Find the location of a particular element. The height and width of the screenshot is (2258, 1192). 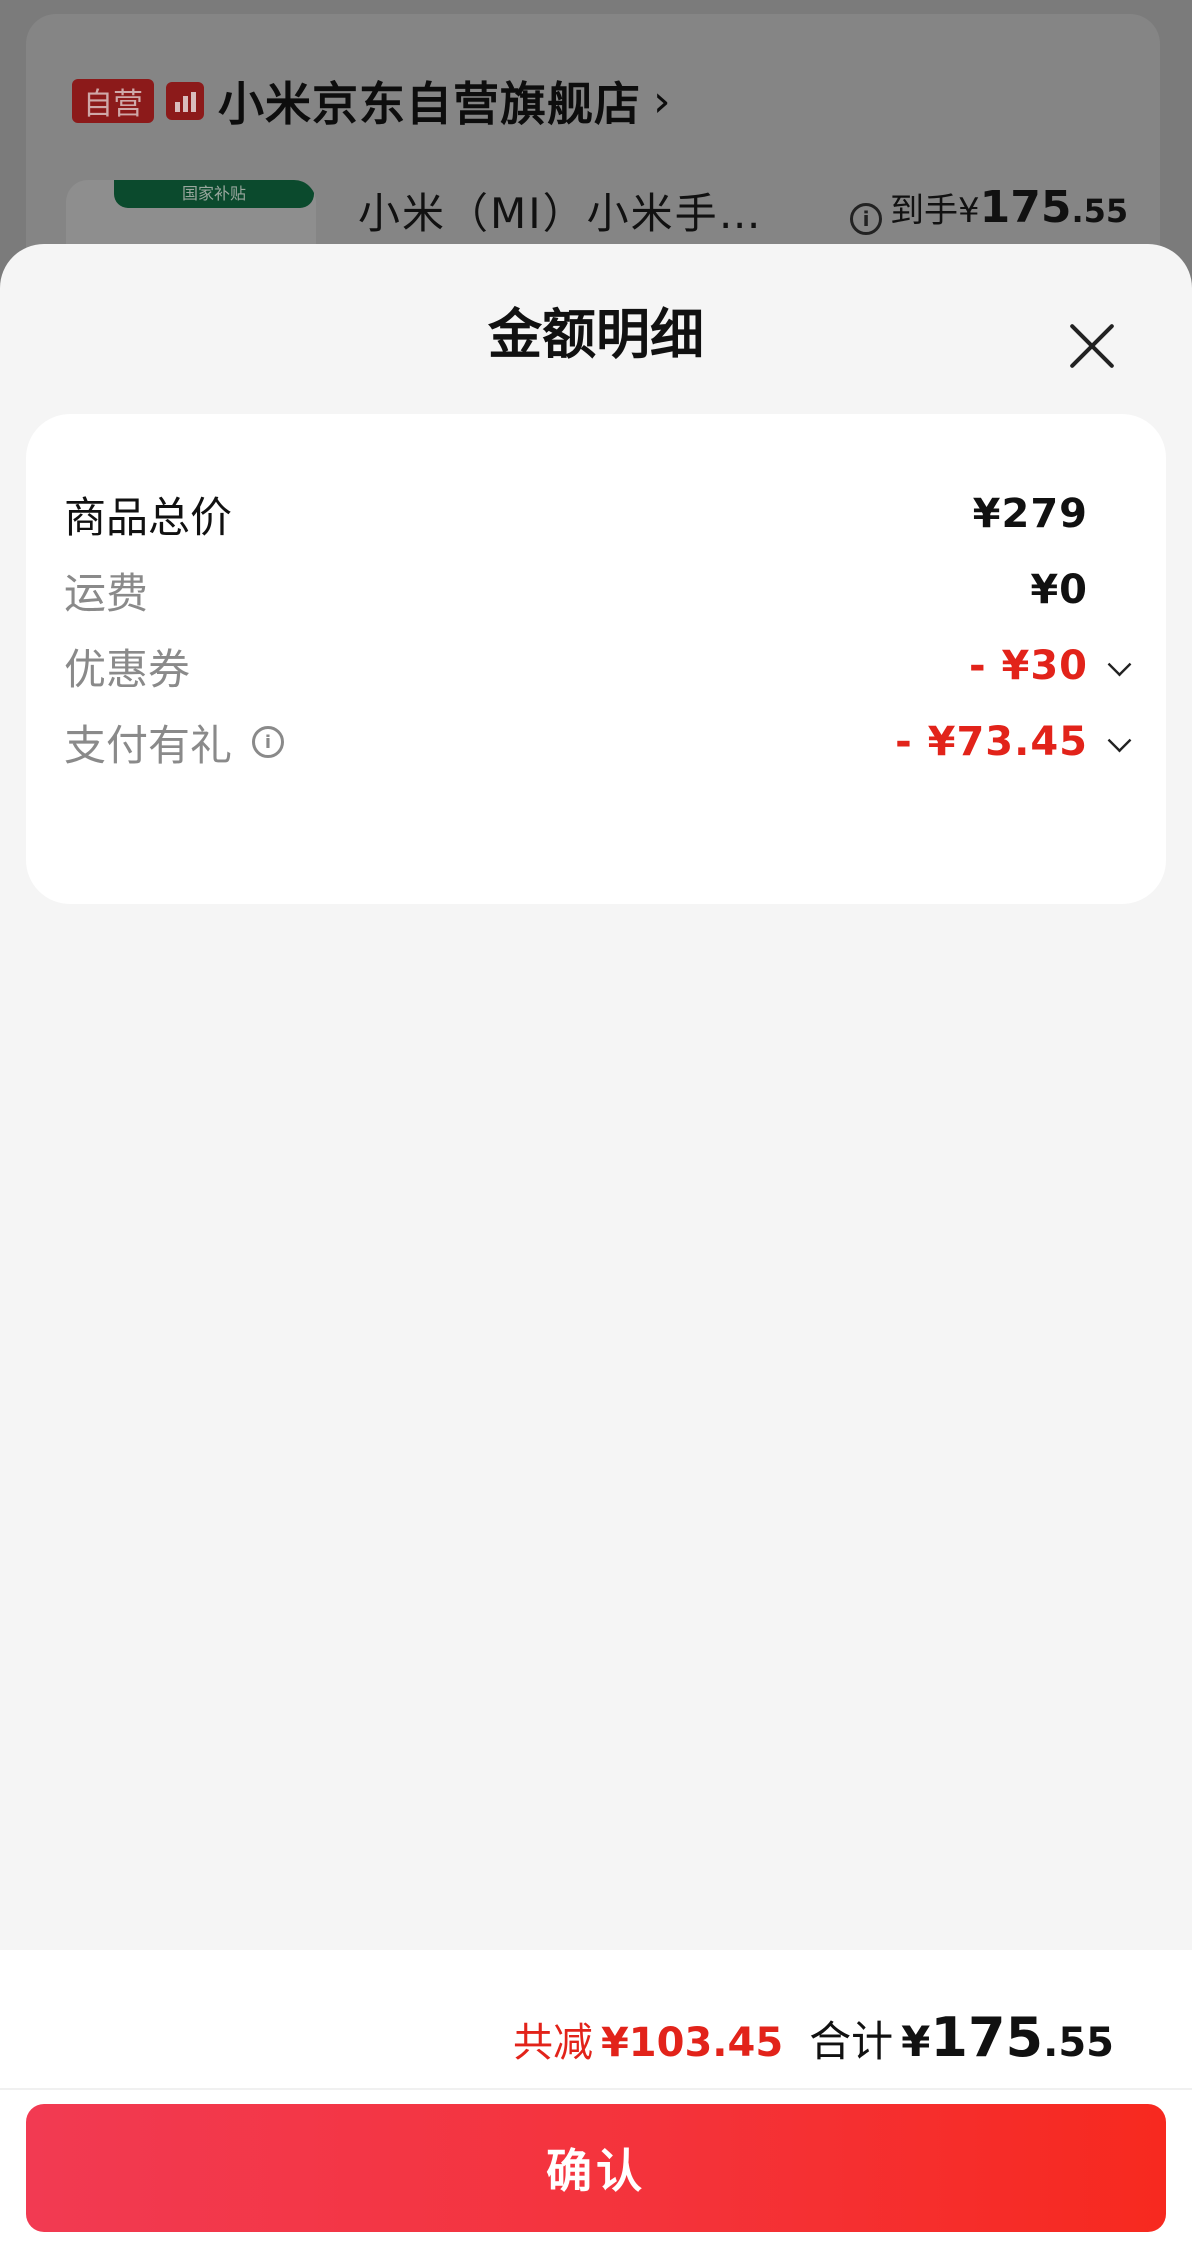

grand-total-integer: 175 is located at coordinates (987, 2037).